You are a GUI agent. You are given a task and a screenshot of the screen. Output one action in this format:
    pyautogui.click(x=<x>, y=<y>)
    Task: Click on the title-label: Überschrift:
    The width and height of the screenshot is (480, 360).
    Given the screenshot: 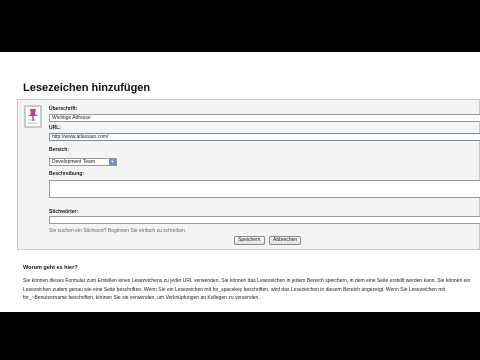 What is the action you would take?
    pyautogui.click(x=63, y=109)
    